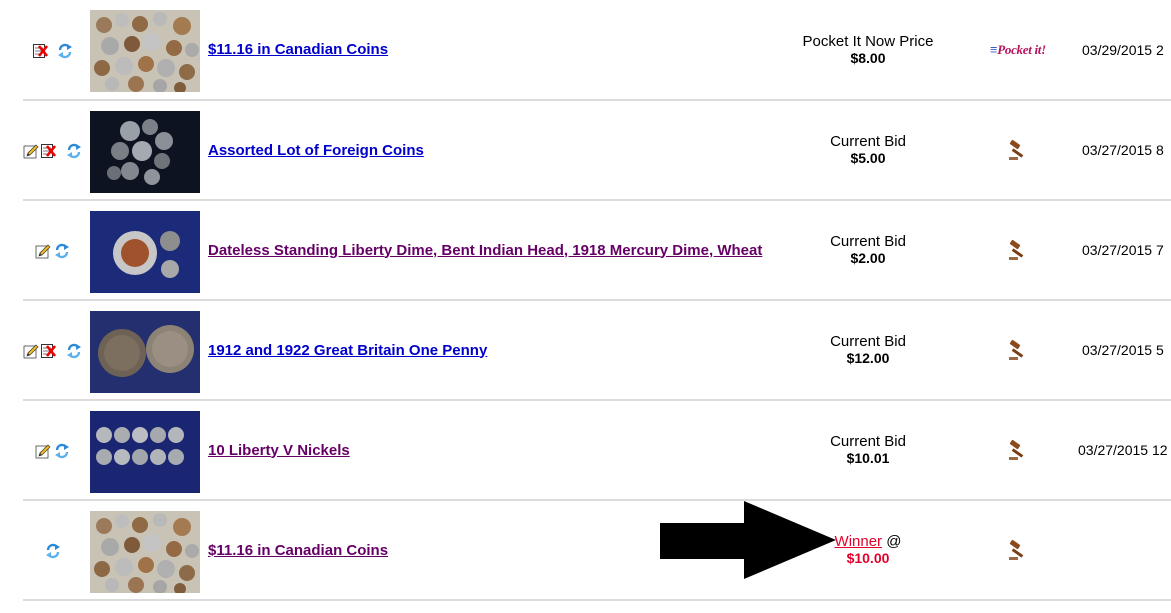 This screenshot has width=1171, height=613. Describe the element at coordinates (1123, 250) in the screenshot. I see `end-date: 03/27/2015 7` at that location.